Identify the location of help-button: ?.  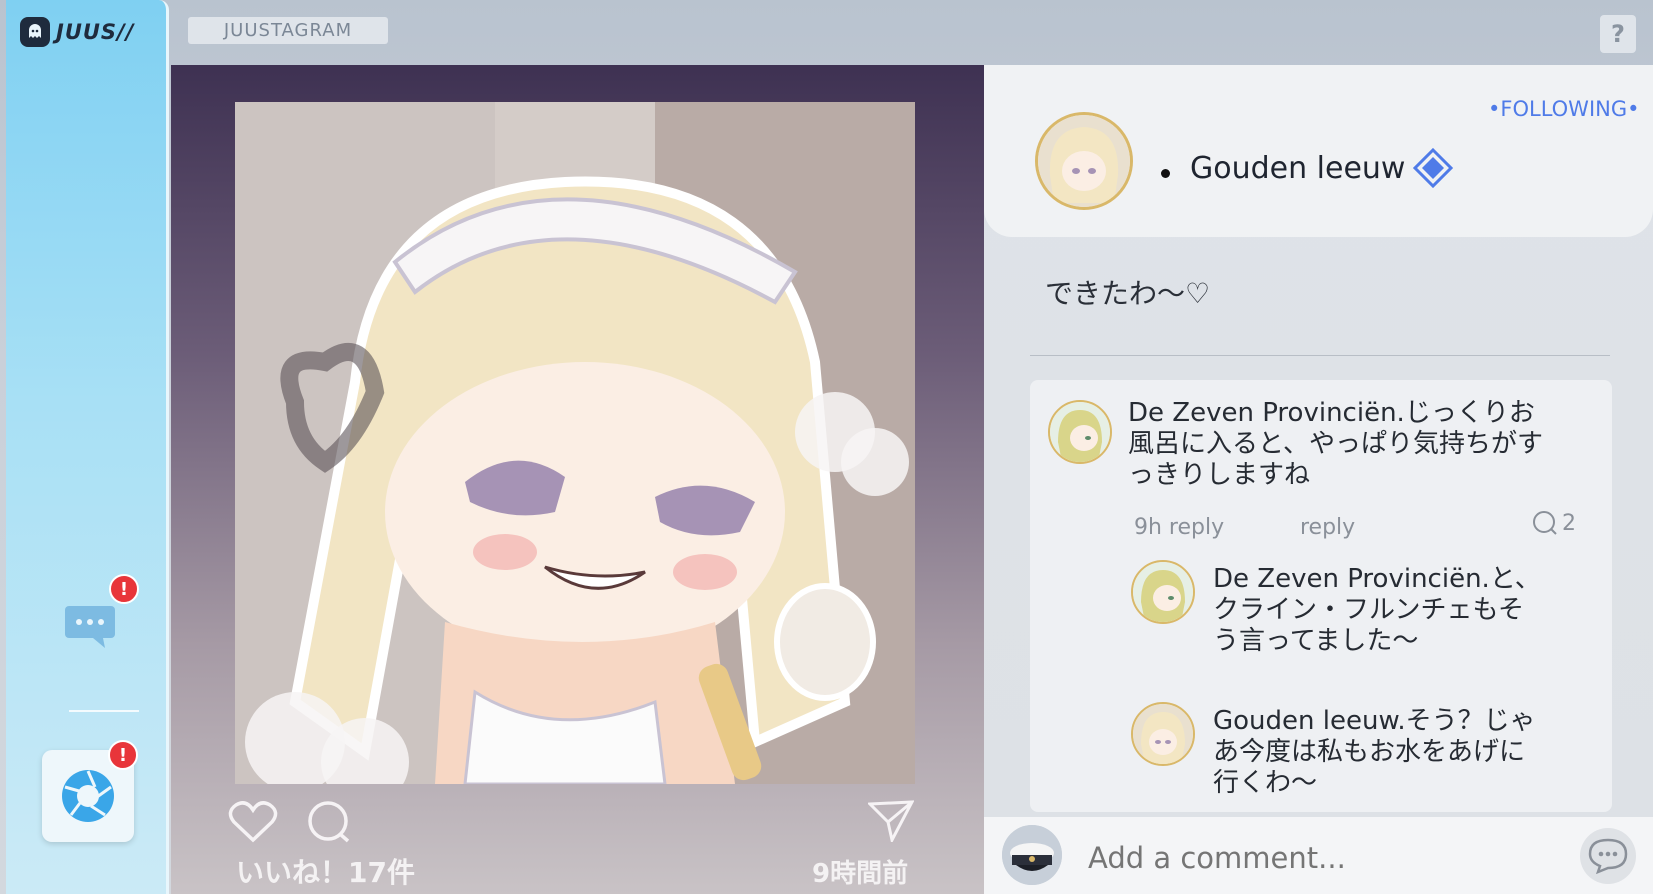
(1618, 34).